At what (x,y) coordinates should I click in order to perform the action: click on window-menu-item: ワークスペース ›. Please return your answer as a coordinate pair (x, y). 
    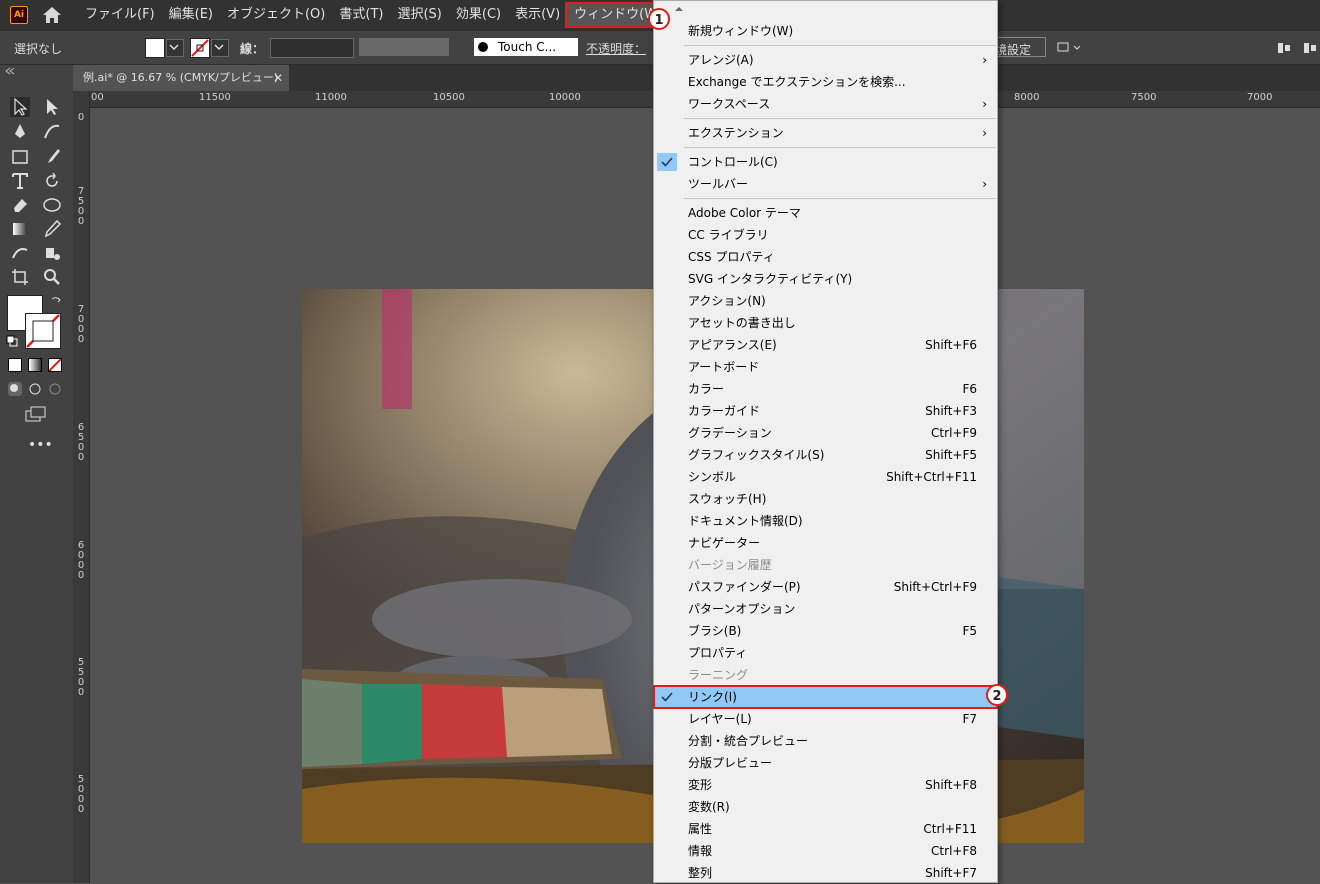
    Looking at the image, I should click on (825, 104).